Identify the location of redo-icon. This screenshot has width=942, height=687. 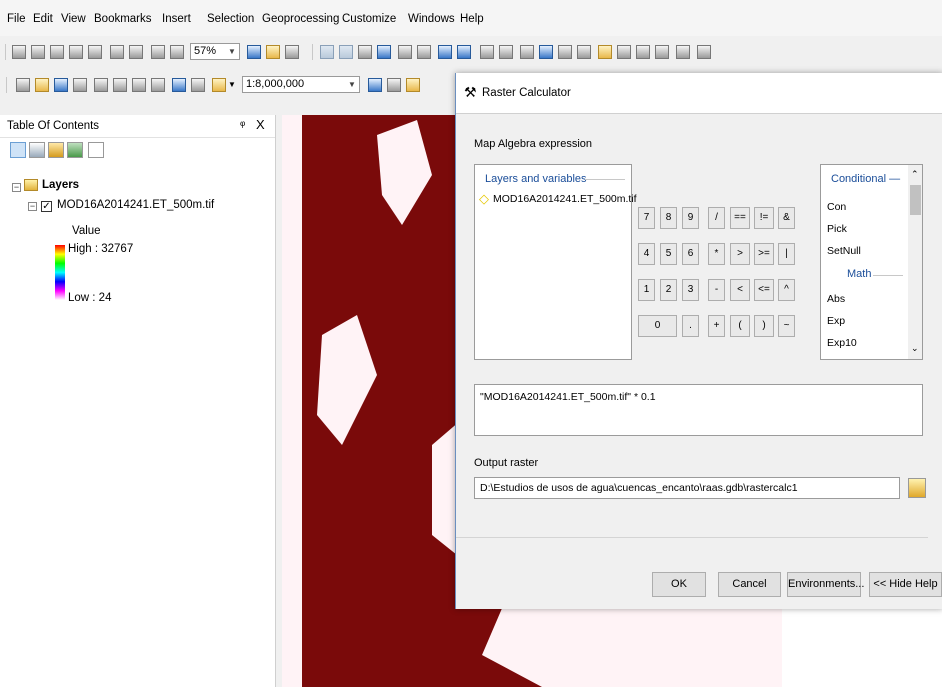
(198, 85).